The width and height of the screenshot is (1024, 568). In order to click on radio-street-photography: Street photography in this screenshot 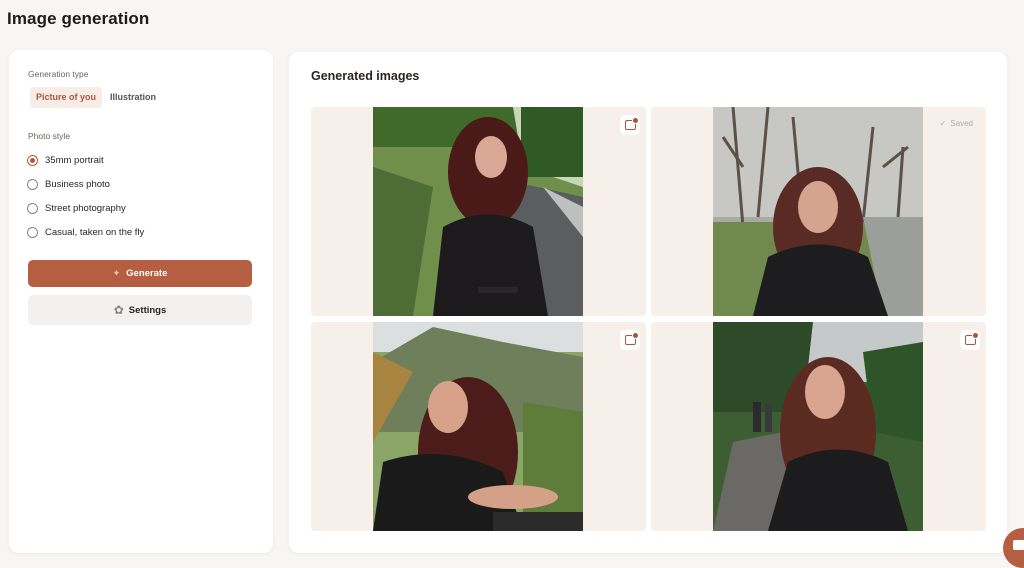, I will do `click(85, 208)`.